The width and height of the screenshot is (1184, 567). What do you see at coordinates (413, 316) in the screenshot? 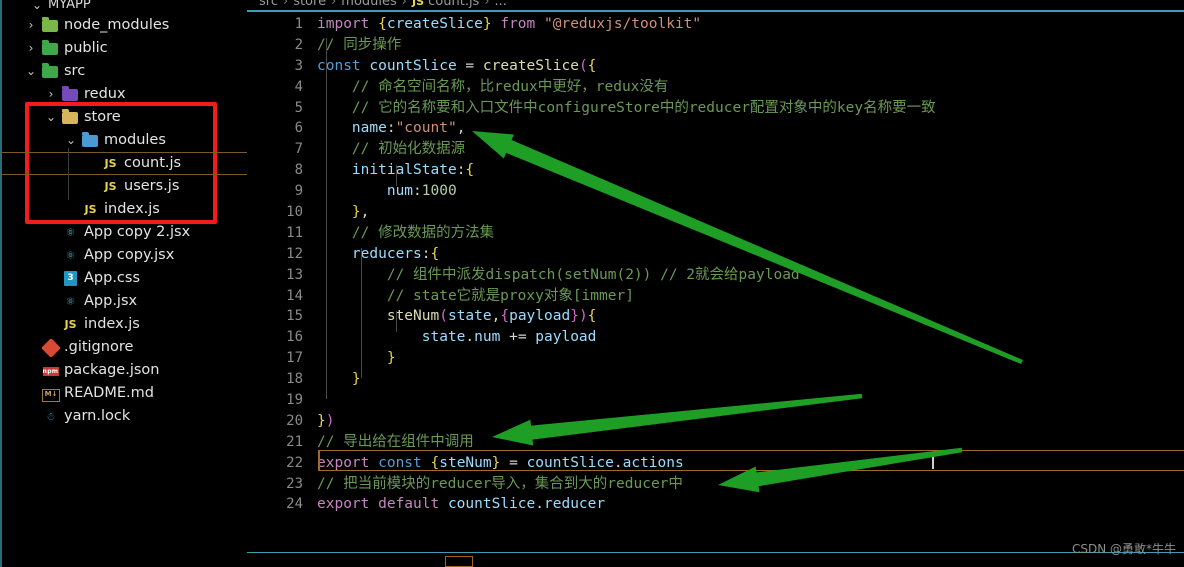
I see `code-token: steNum` at bounding box center [413, 316].